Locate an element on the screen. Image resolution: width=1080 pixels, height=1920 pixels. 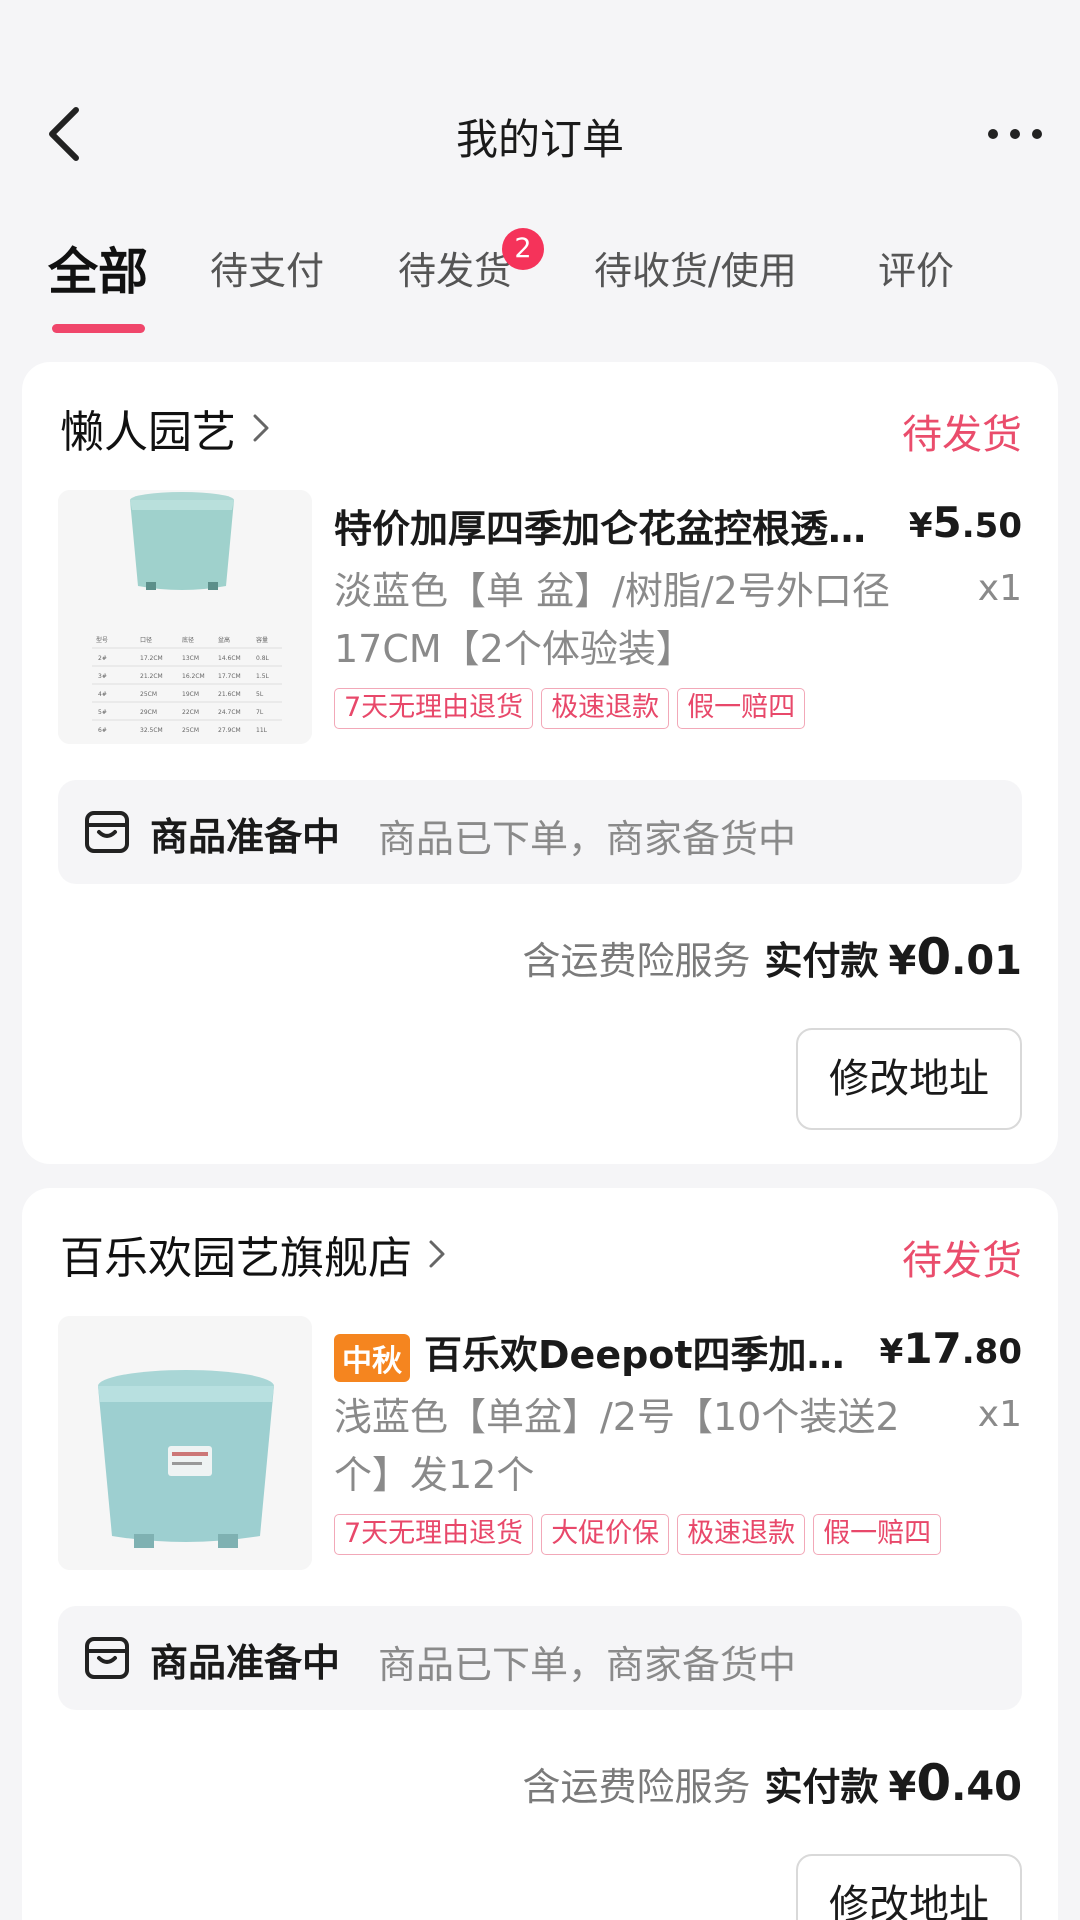
tab-pending-receipt: 待收货/使用 is located at coordinates (695, 267).